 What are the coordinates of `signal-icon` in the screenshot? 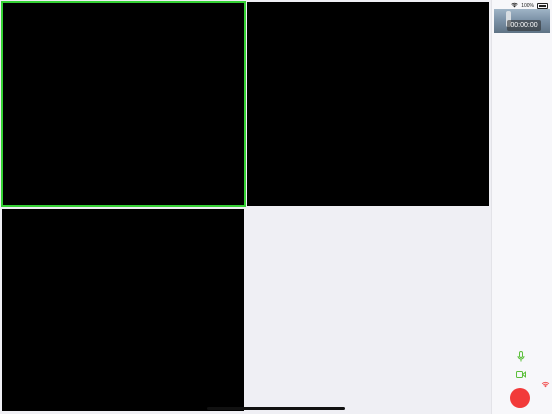 It's located at (545, 384).